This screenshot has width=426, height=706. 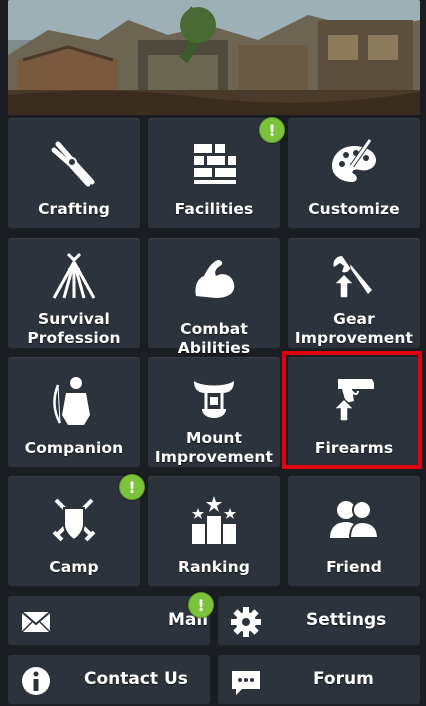 What do you see at coordinates (109, 621) in the screenshot?
I see `mail-button: Mail` at bounding box center [109, 621].